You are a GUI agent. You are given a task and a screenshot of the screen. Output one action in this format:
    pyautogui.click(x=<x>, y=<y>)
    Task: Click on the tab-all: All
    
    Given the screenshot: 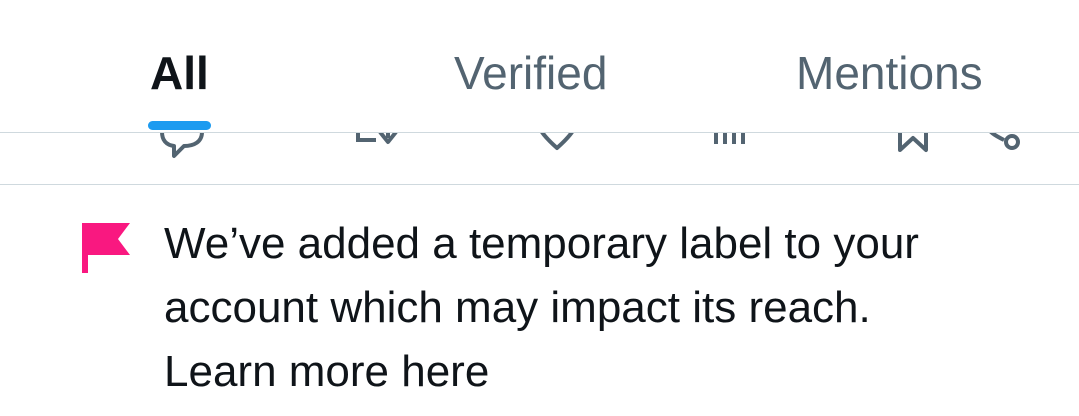 What is the action you would take?
    pyautogui.click(x=179, y=73)
    